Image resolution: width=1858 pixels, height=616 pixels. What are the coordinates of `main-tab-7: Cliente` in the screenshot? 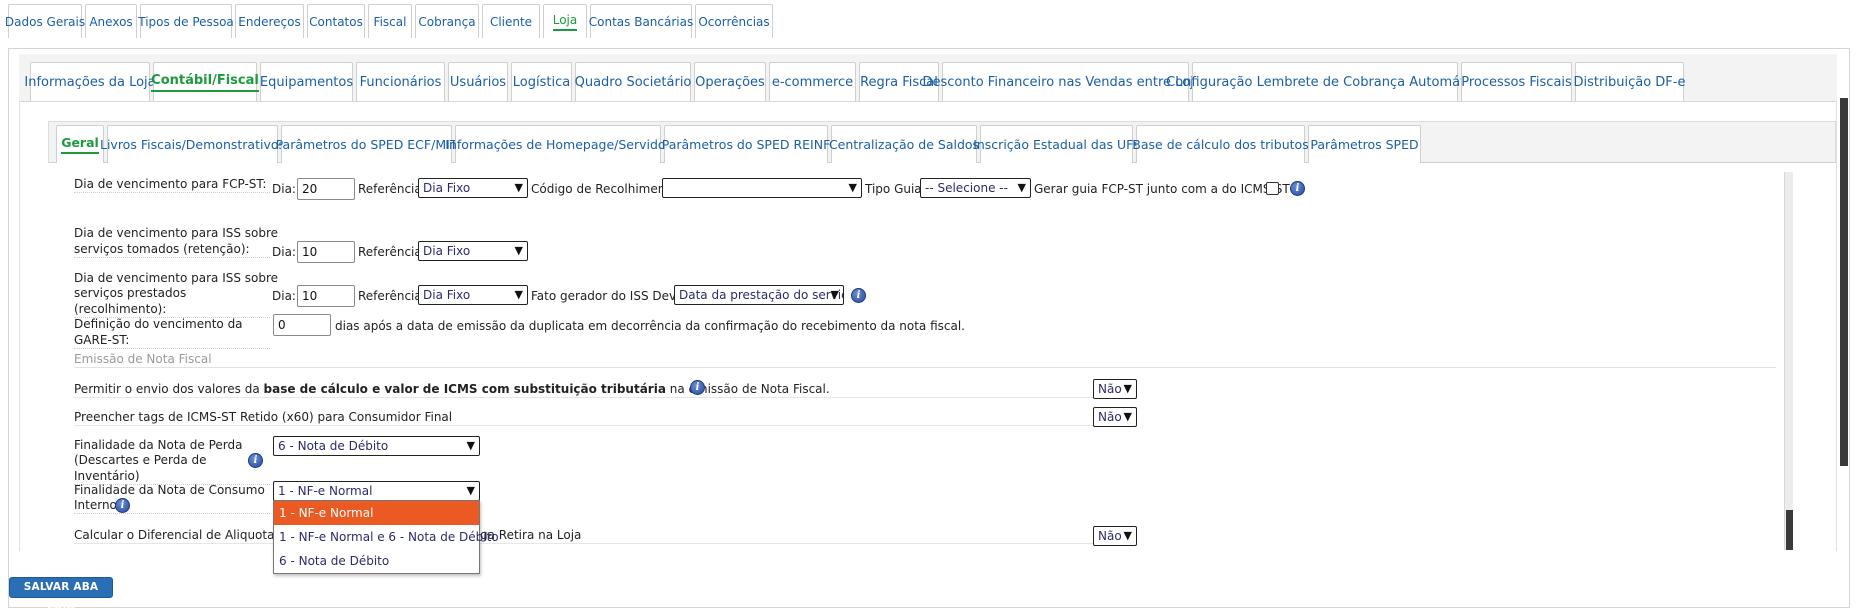 It's located at (511, 21).